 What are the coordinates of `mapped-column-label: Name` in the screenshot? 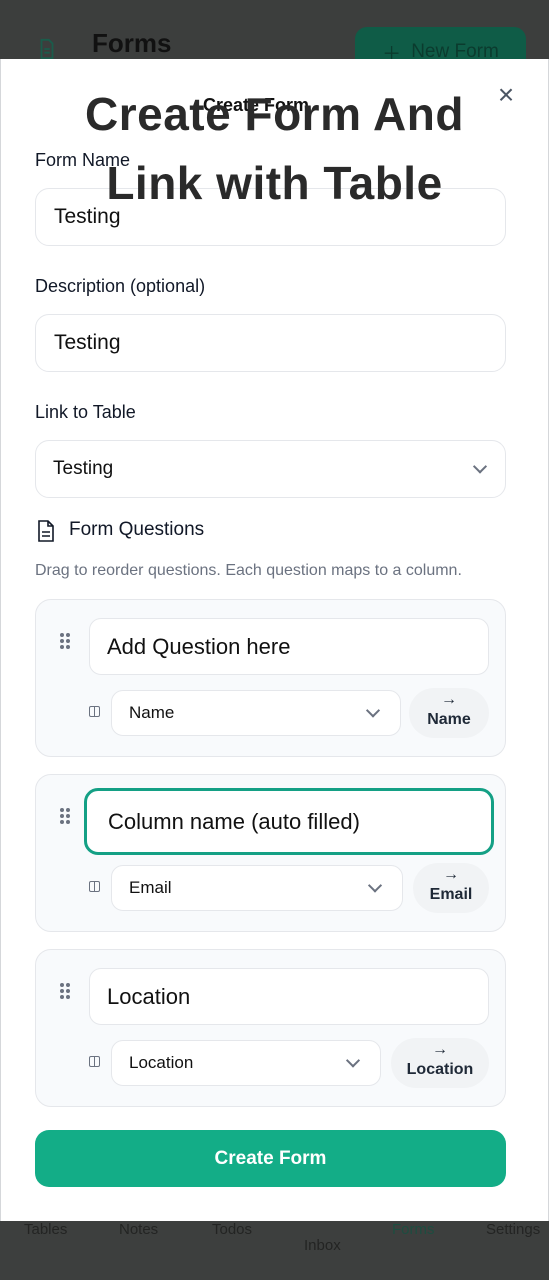 It's located at (449, 719).